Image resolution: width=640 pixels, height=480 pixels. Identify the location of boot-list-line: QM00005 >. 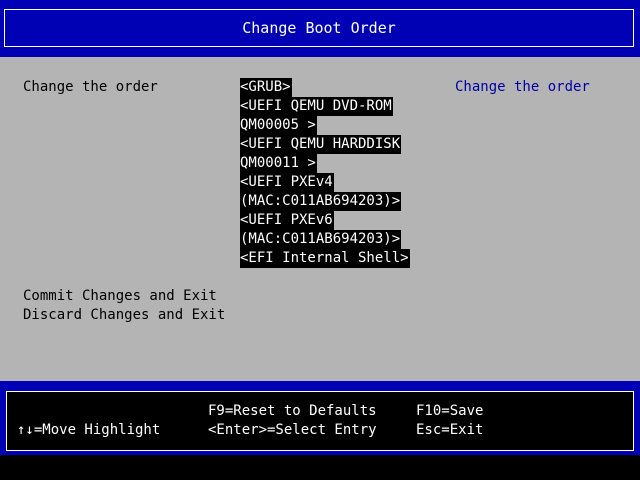
(278, 125).